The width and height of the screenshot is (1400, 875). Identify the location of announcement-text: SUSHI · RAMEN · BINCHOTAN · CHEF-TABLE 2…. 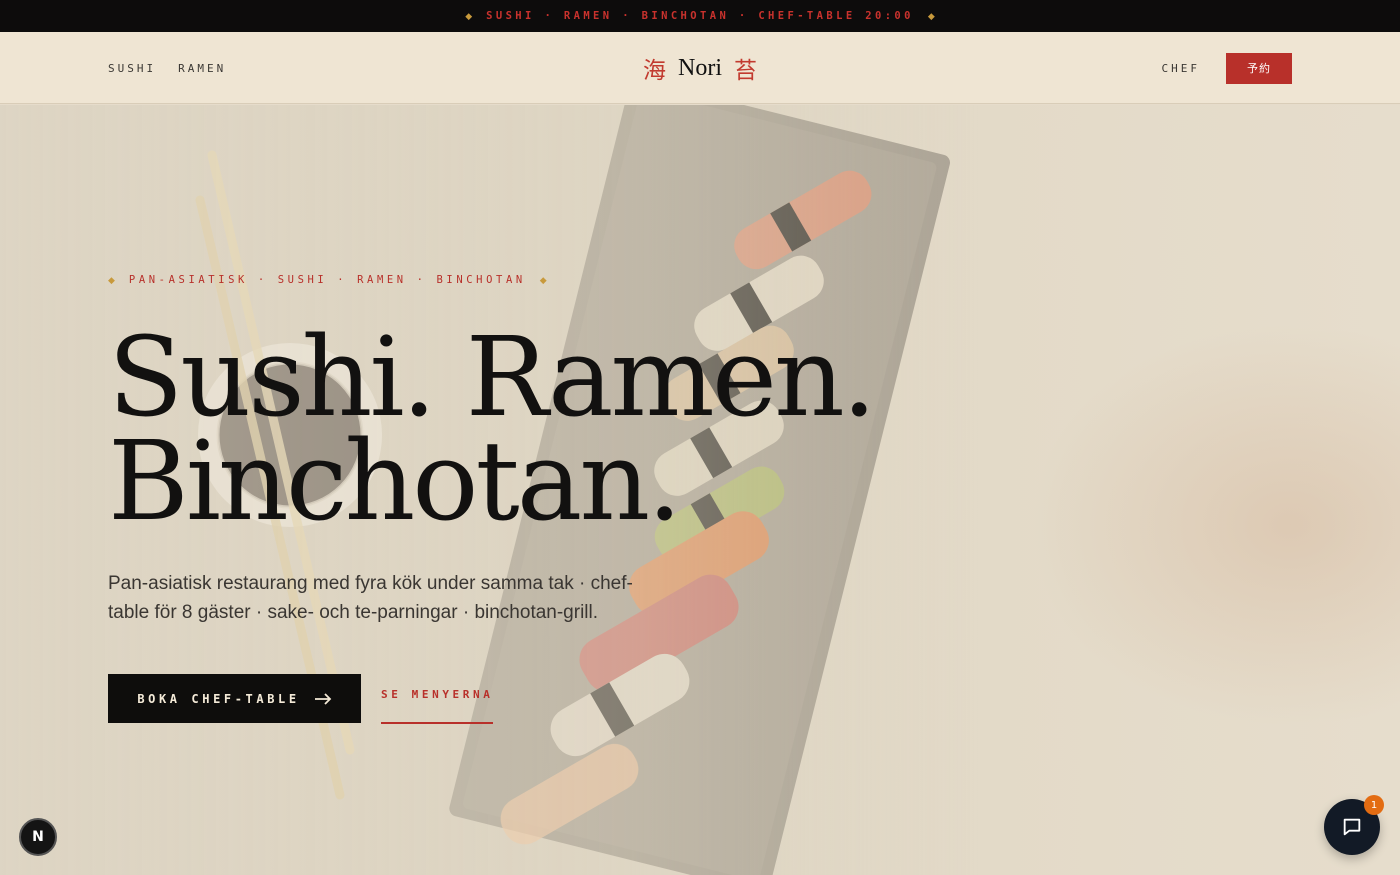
(700, 16).